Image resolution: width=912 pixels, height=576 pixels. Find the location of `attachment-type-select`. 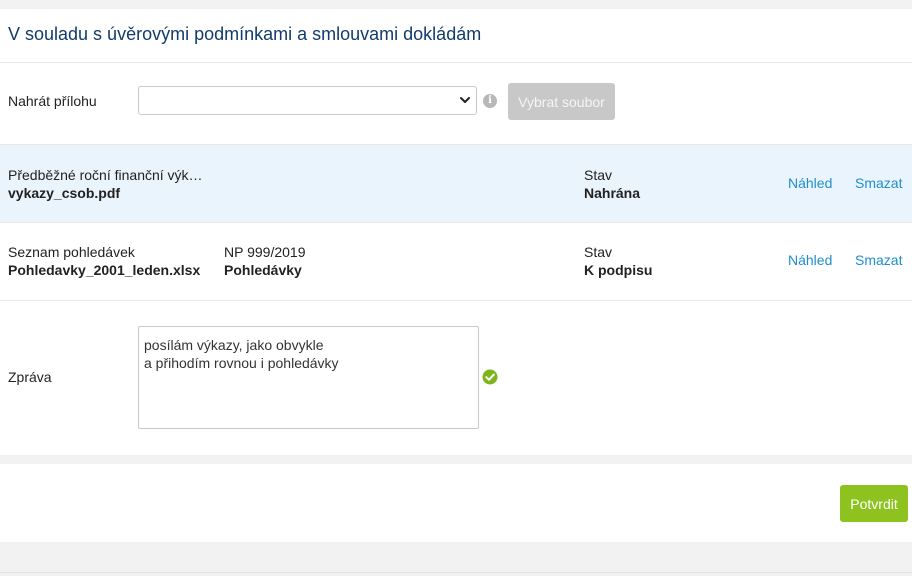

attachment-type-select is located at coordinates (307, 100).